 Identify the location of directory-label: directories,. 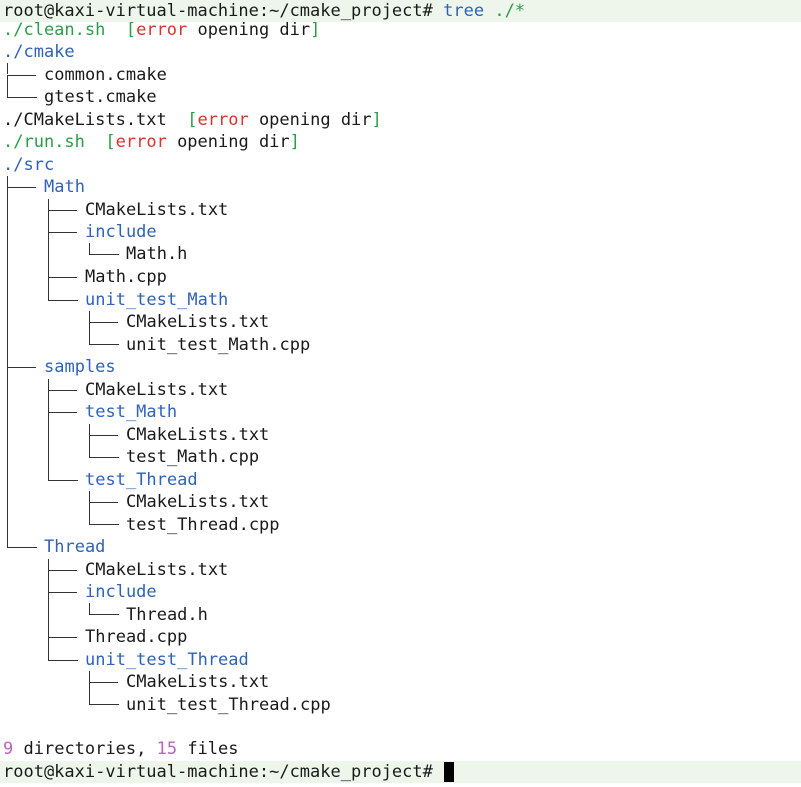
(85, 749).